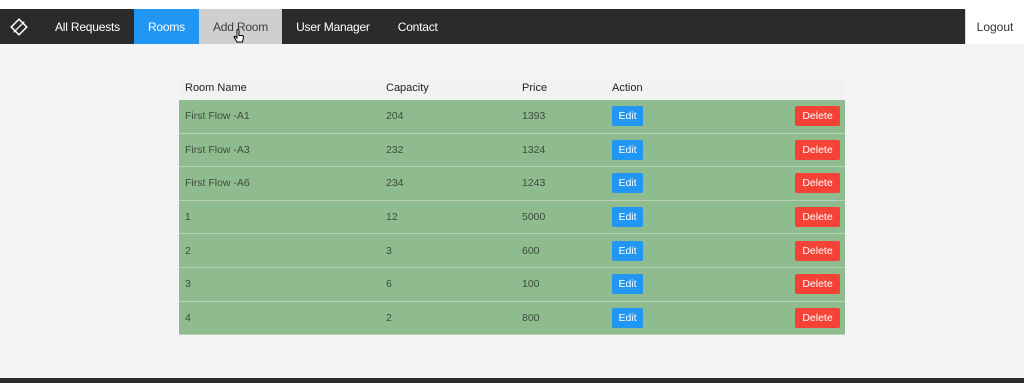 The image size is (1024, 383). Describe the element at coordinates (531, 317) in the screenshot. I see `cell-price: 800` at that location.